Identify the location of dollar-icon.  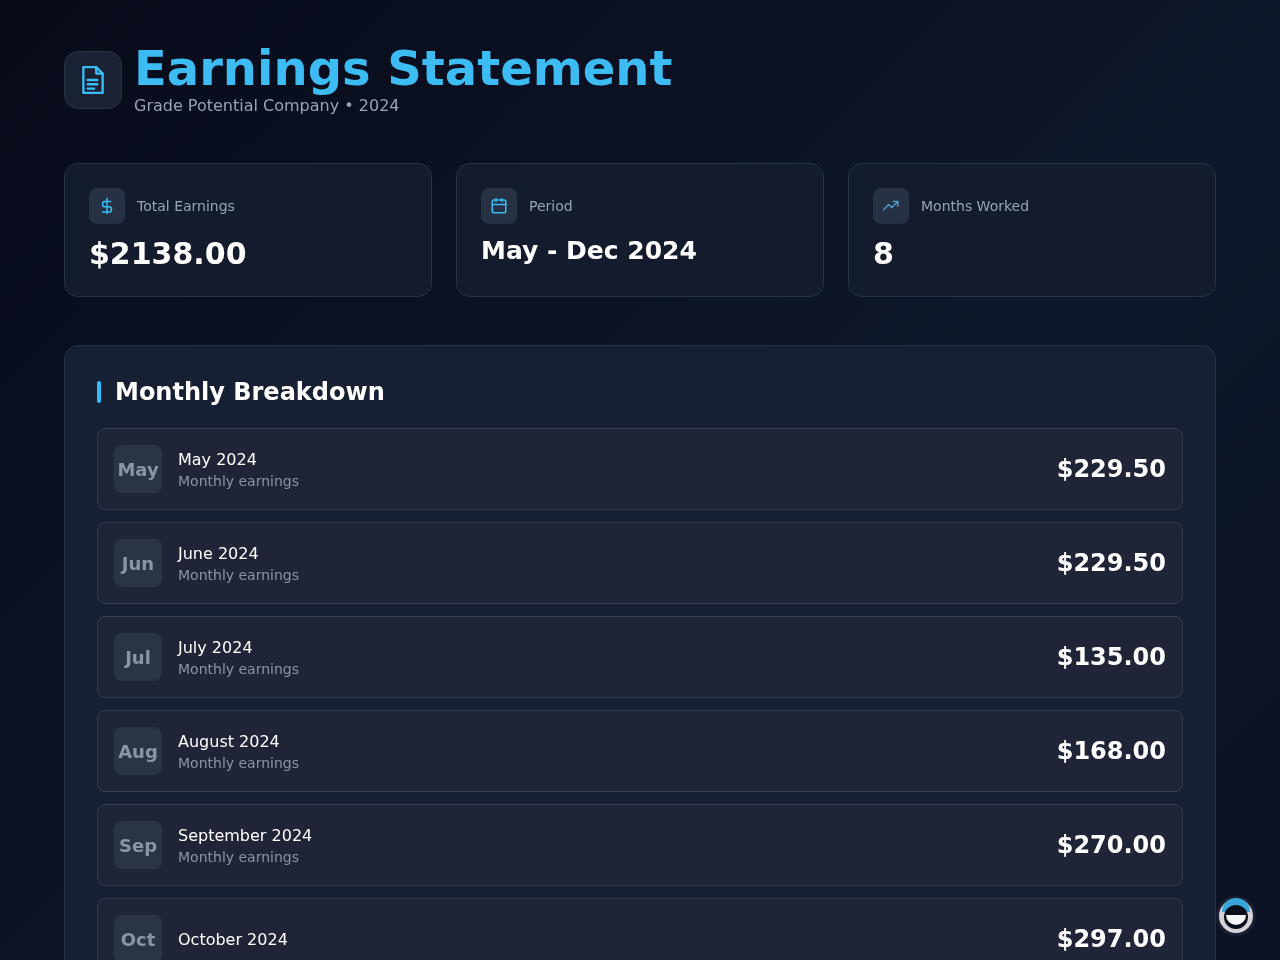
(107, 206).